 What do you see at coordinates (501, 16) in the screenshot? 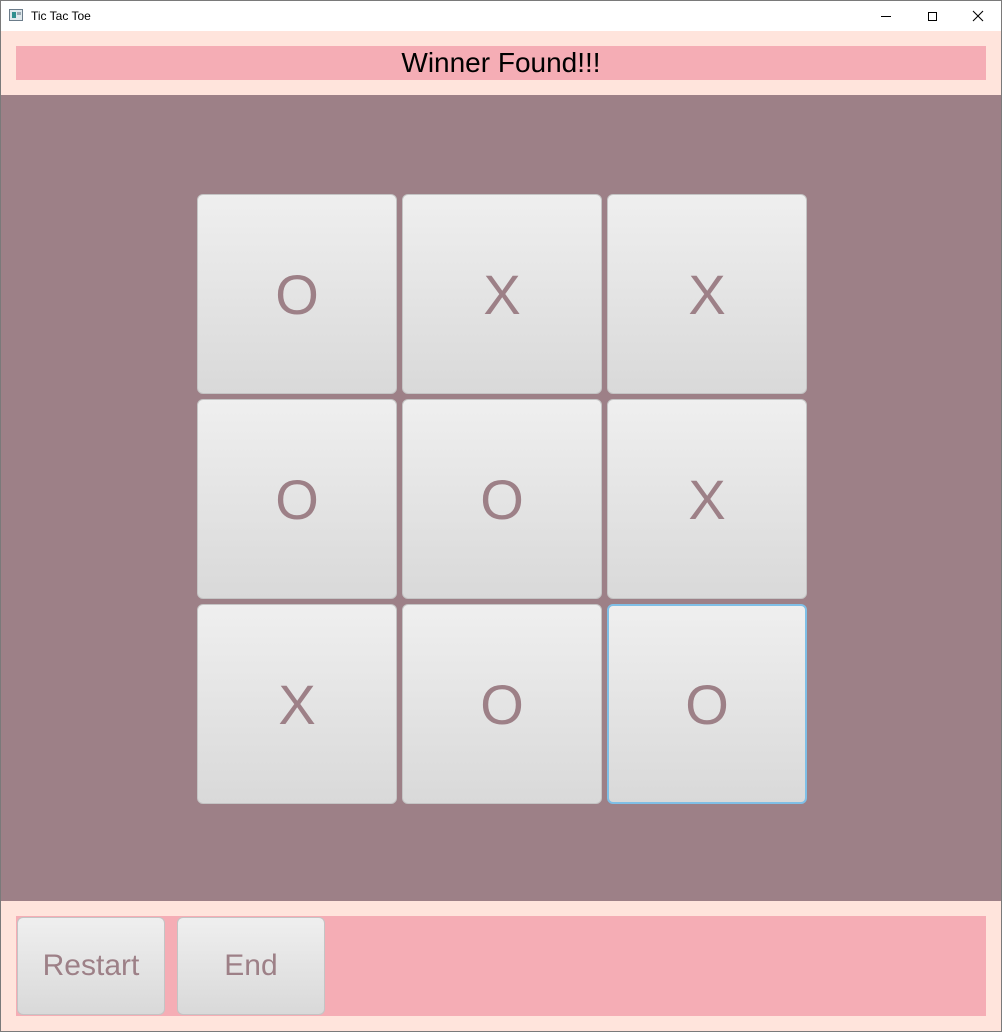
I see `title-bar: Tic Tac Toe` at bounding box center [501, 16].